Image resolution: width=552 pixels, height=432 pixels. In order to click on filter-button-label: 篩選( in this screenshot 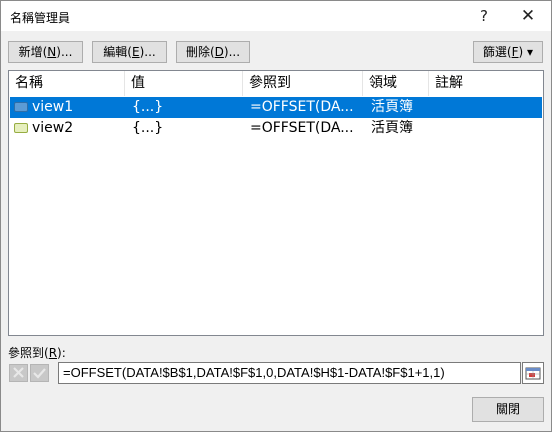, I will do `click(497, 52)`.